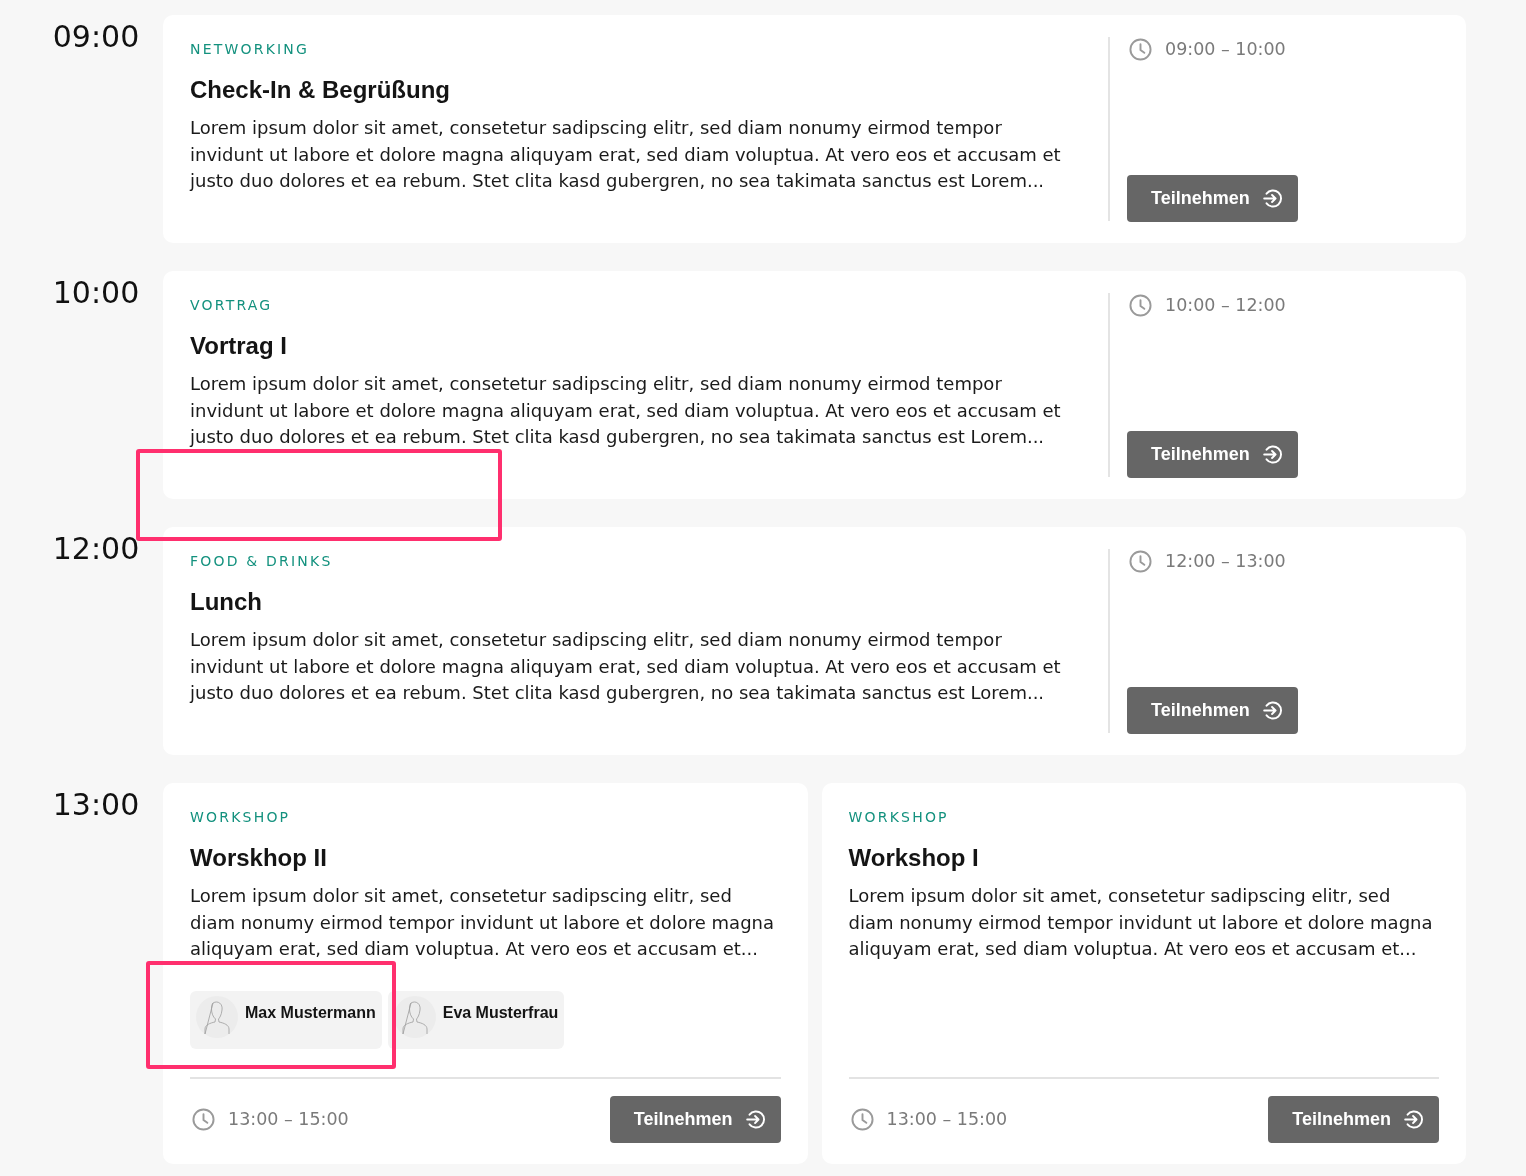 Image resolution: width=1526 pixels, height=1176 pixels. I want to click on session-category: VORTRAG, so click(232, 305).